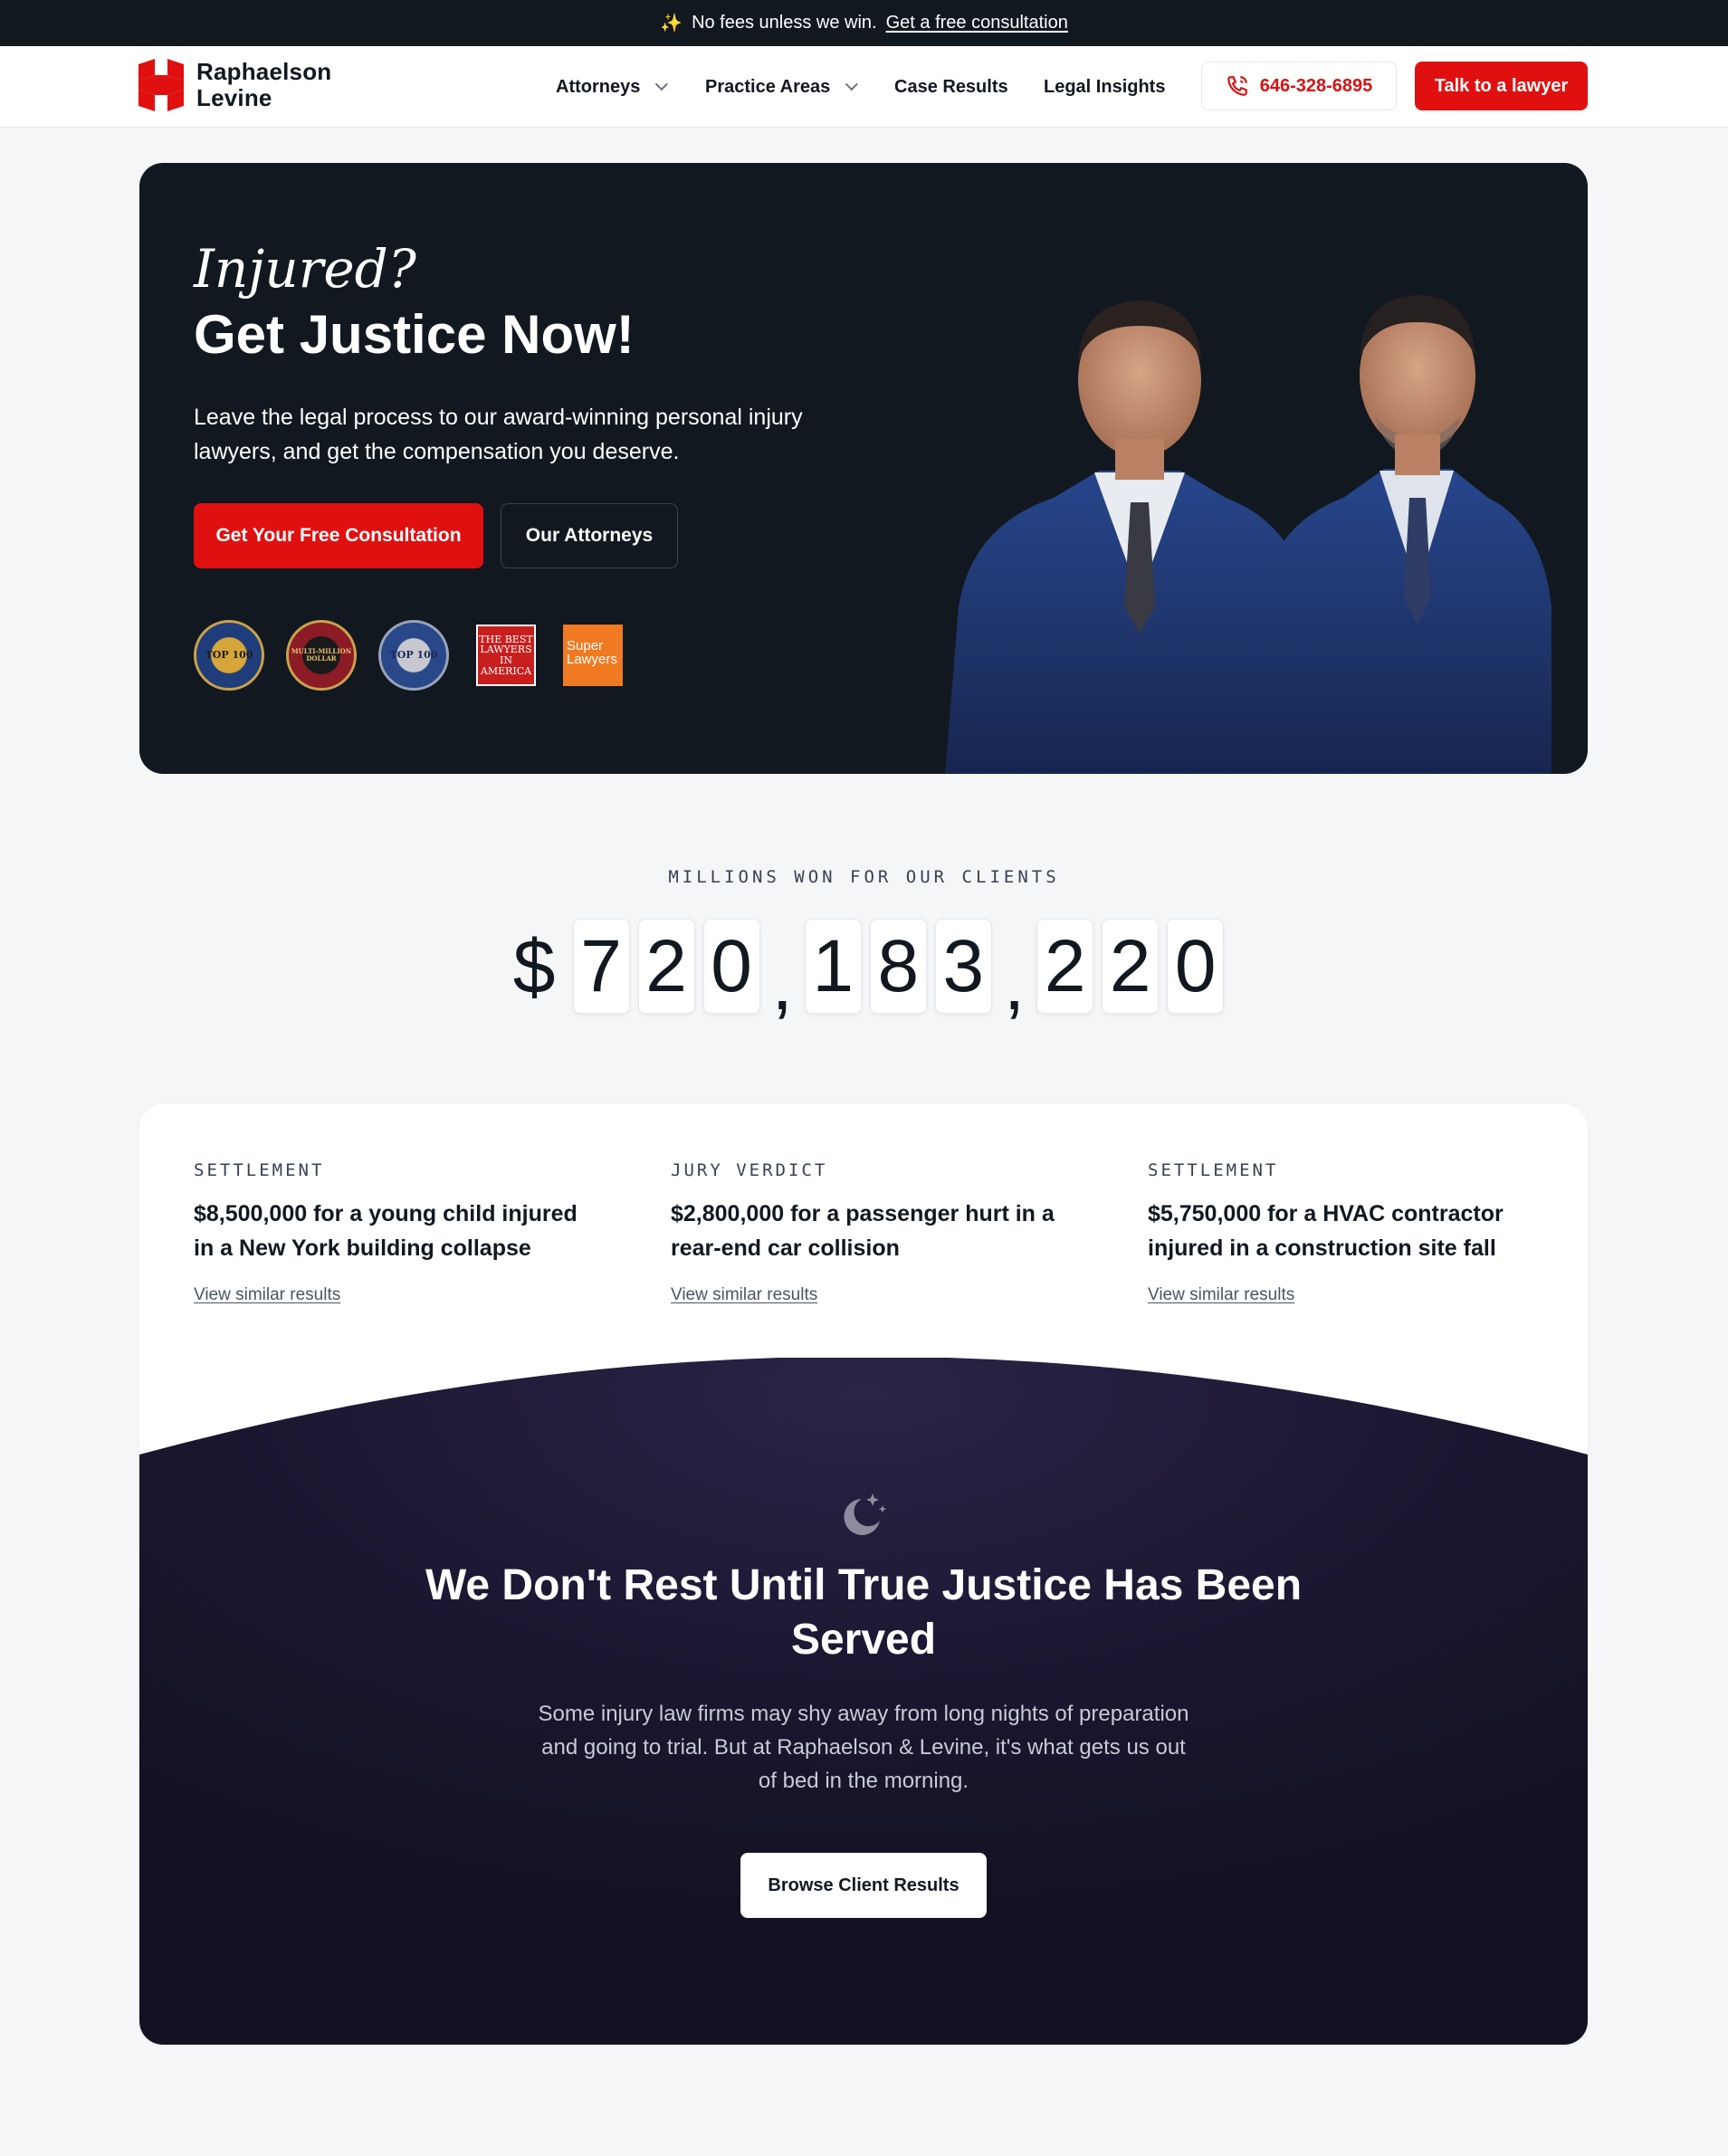 Image resolution: width=1728 pixels, height=2156 pixels. I want to click on browse-client-results-button: Browse Client Results, so click(864, 1885).